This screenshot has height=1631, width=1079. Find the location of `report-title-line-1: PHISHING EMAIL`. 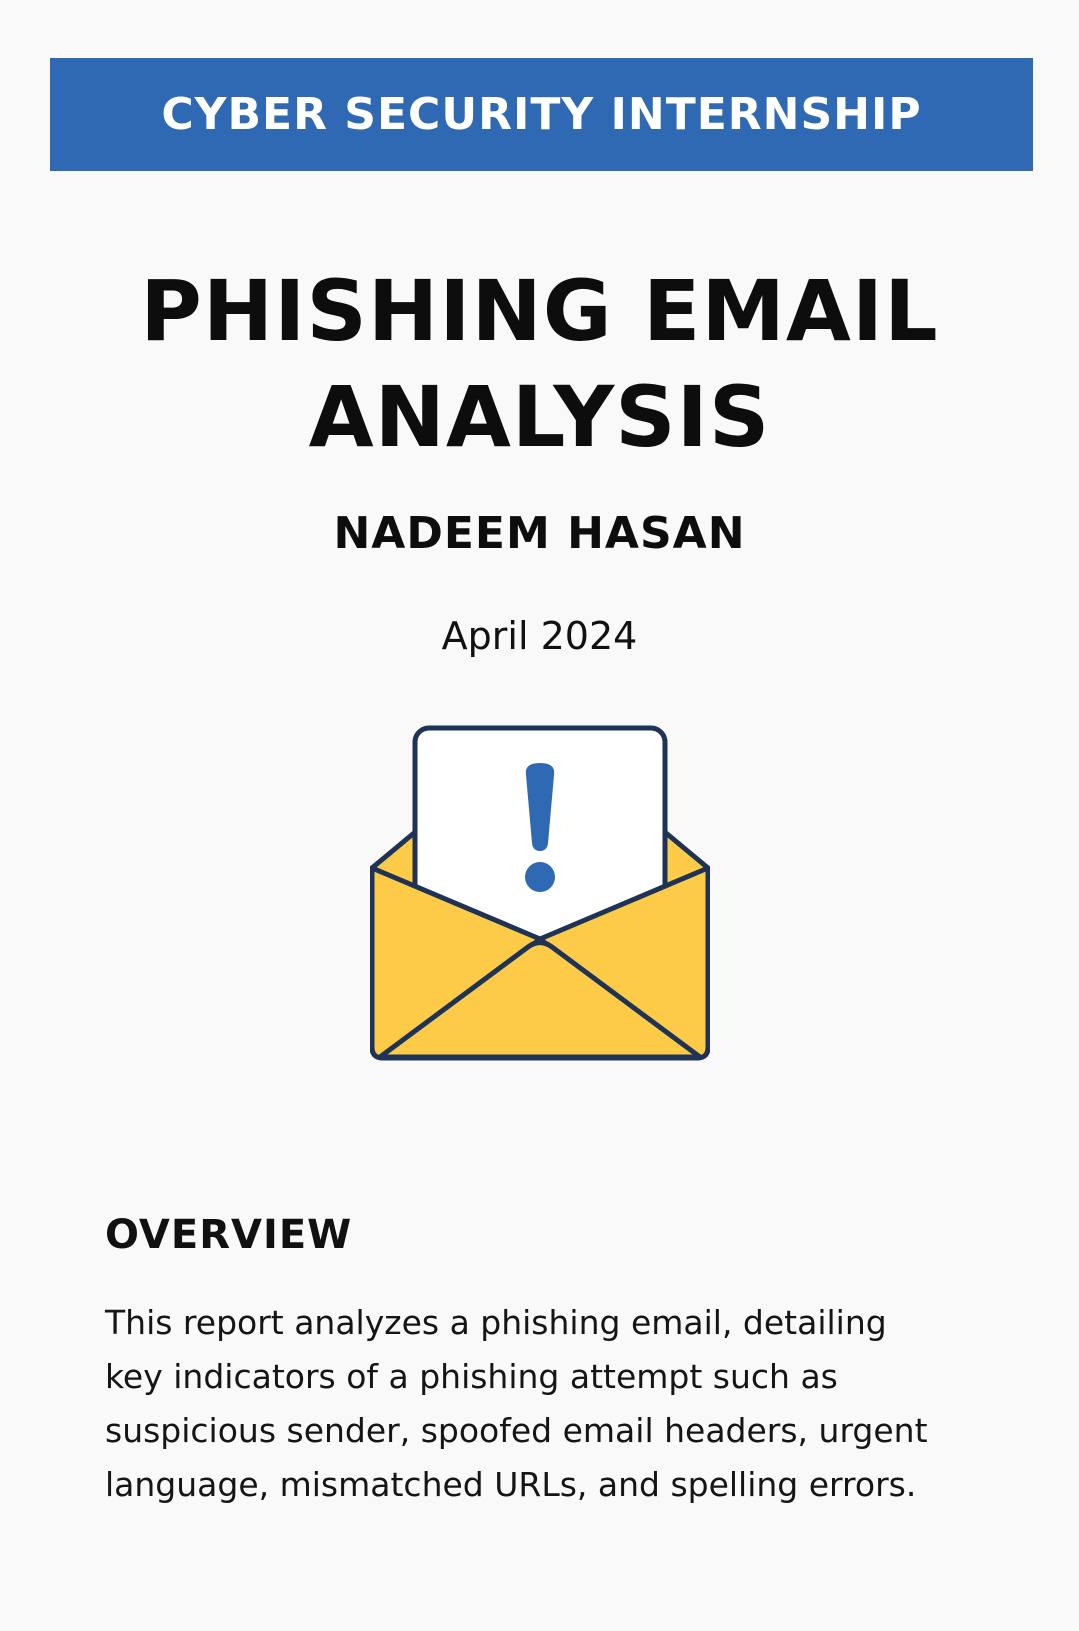

report-title-line-1: PHISHING EMAIL is located at coordinates (539, 311).